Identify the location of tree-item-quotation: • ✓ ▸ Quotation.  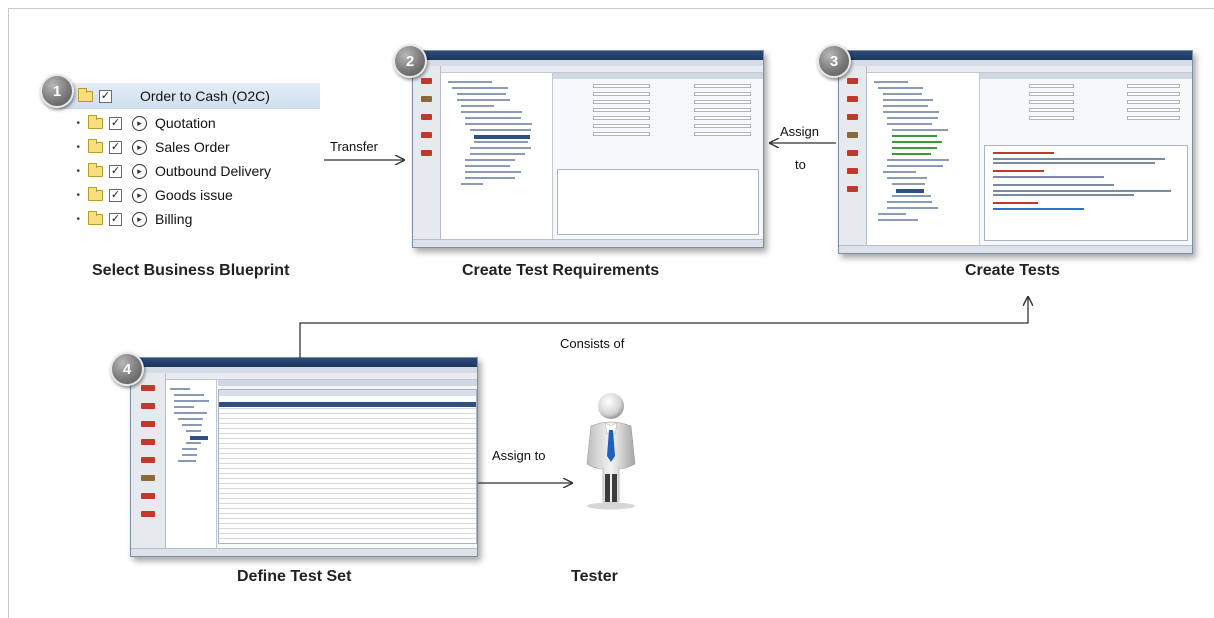
(189, 123).